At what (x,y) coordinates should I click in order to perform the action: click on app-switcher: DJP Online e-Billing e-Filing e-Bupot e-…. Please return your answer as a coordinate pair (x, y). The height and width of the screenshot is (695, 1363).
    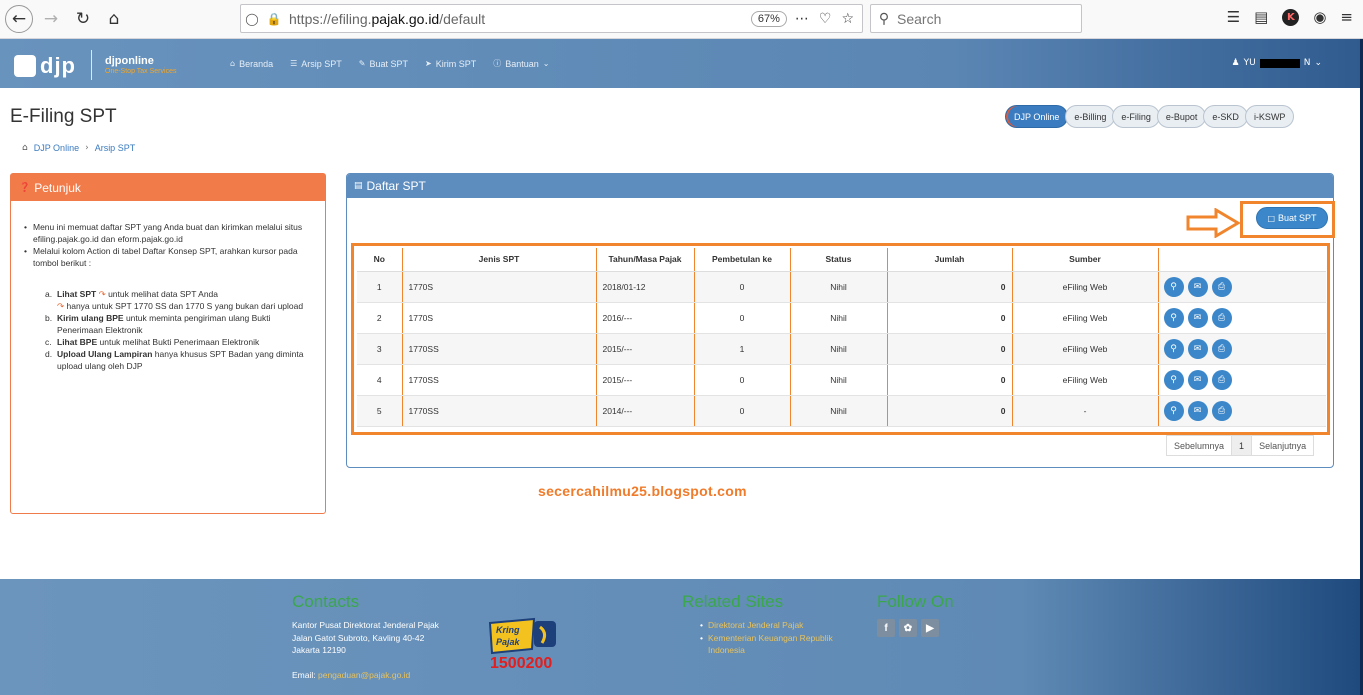
    Looking at the image, I should click on (1150, 116).